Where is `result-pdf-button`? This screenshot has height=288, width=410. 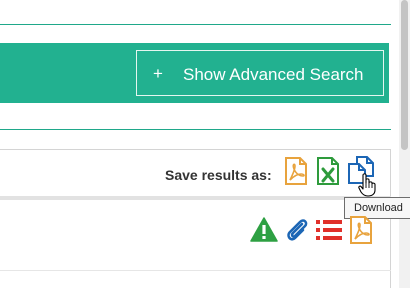 result-pdf-button is located at coordinates (361, 230).